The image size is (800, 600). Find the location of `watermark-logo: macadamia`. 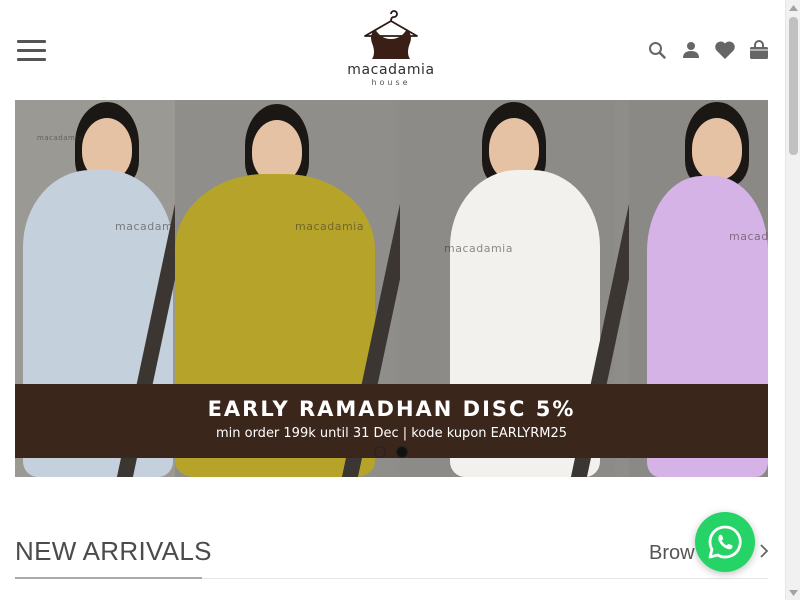

watermark-logo: macadamia is located at coordinates (60, 138).